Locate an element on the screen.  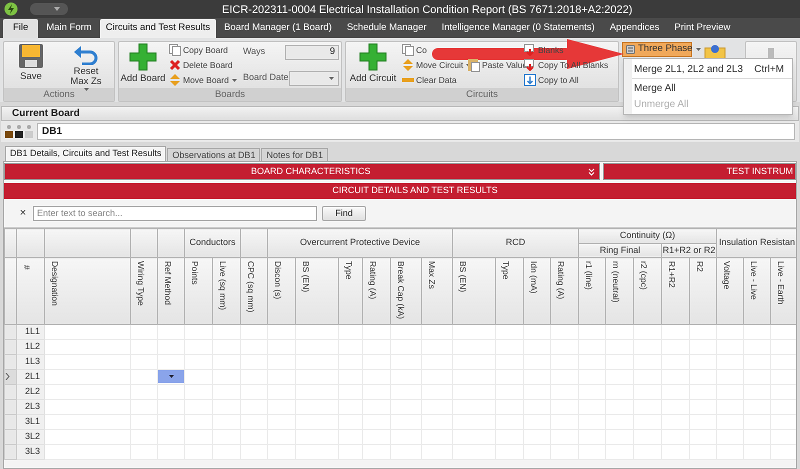
down-arrow-page-icon is located at coordinates (530, 50).